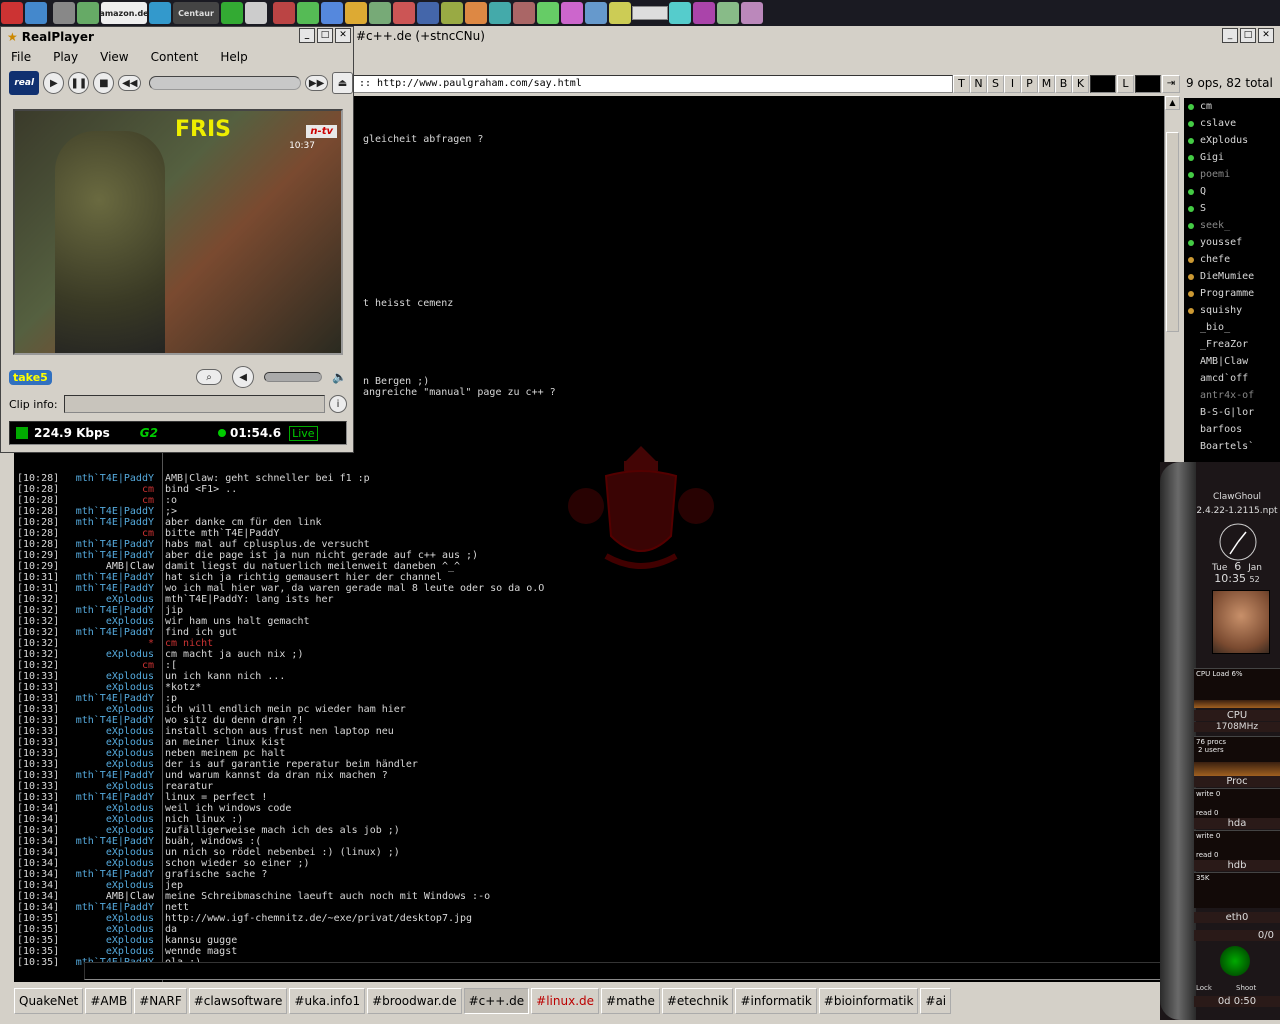 The image size is (1280, 1024). Describe the element at coordinates (1232, 429) in the screenshot. I see `user-list-item: barfoos` at that location.